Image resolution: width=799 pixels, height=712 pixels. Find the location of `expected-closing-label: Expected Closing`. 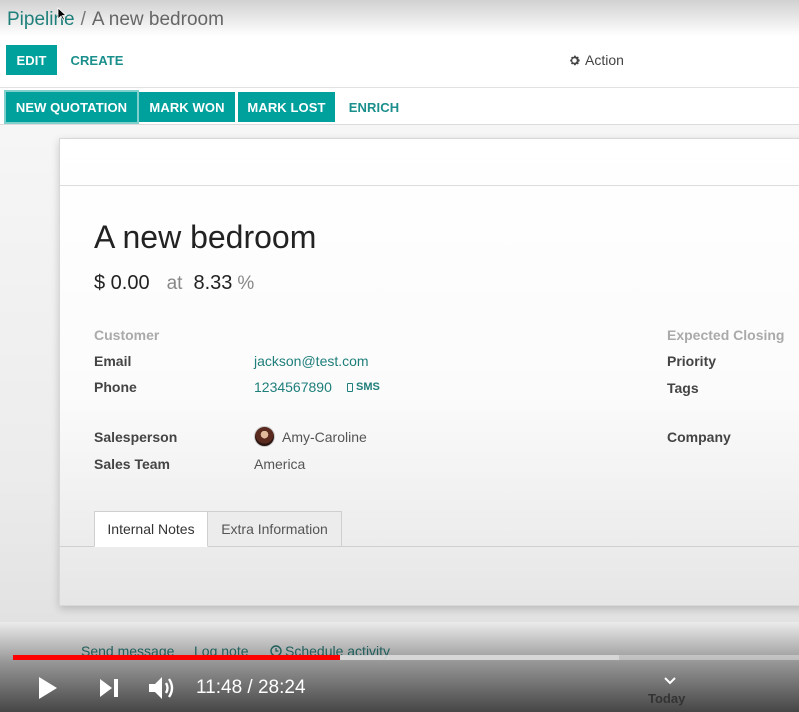

expected-closing-label: Expected Closing is located at coordinates (726, 335).